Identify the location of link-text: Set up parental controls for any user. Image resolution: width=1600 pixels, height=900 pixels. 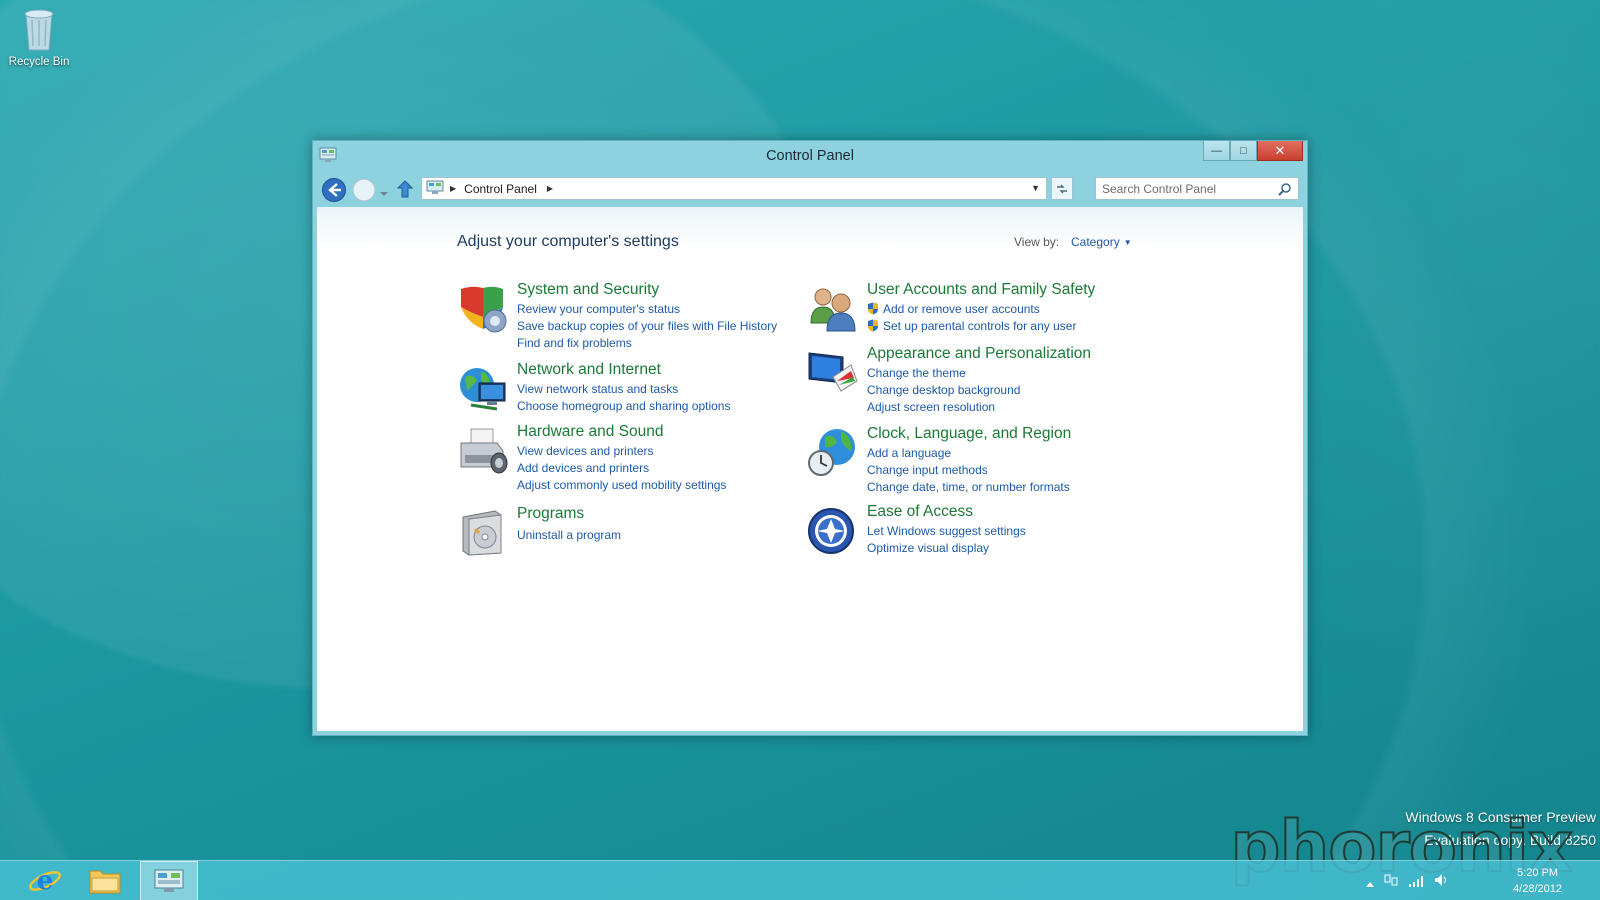
(980, 326).